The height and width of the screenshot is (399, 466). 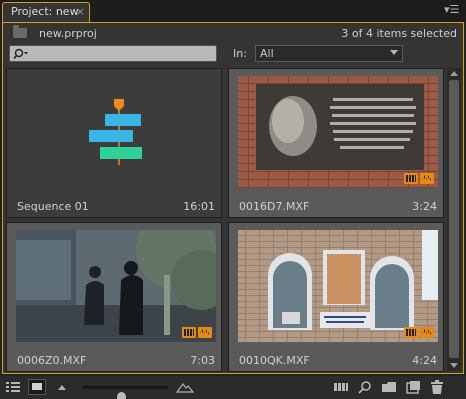 What do you see at coordinates (121, 395) in the screenshot?
I see `zoom-slider-knob` at bounding box center [121, 395].